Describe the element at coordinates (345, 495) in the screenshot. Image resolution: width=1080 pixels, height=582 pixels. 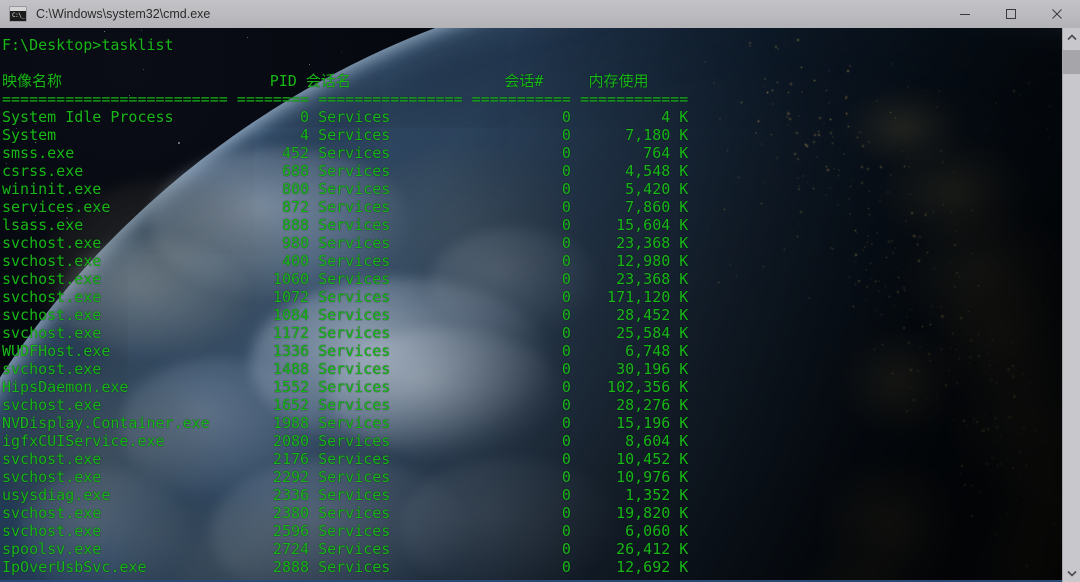
I see `task-row: usysdiag.exe 2336 Services 0 1,352 K` at that location.